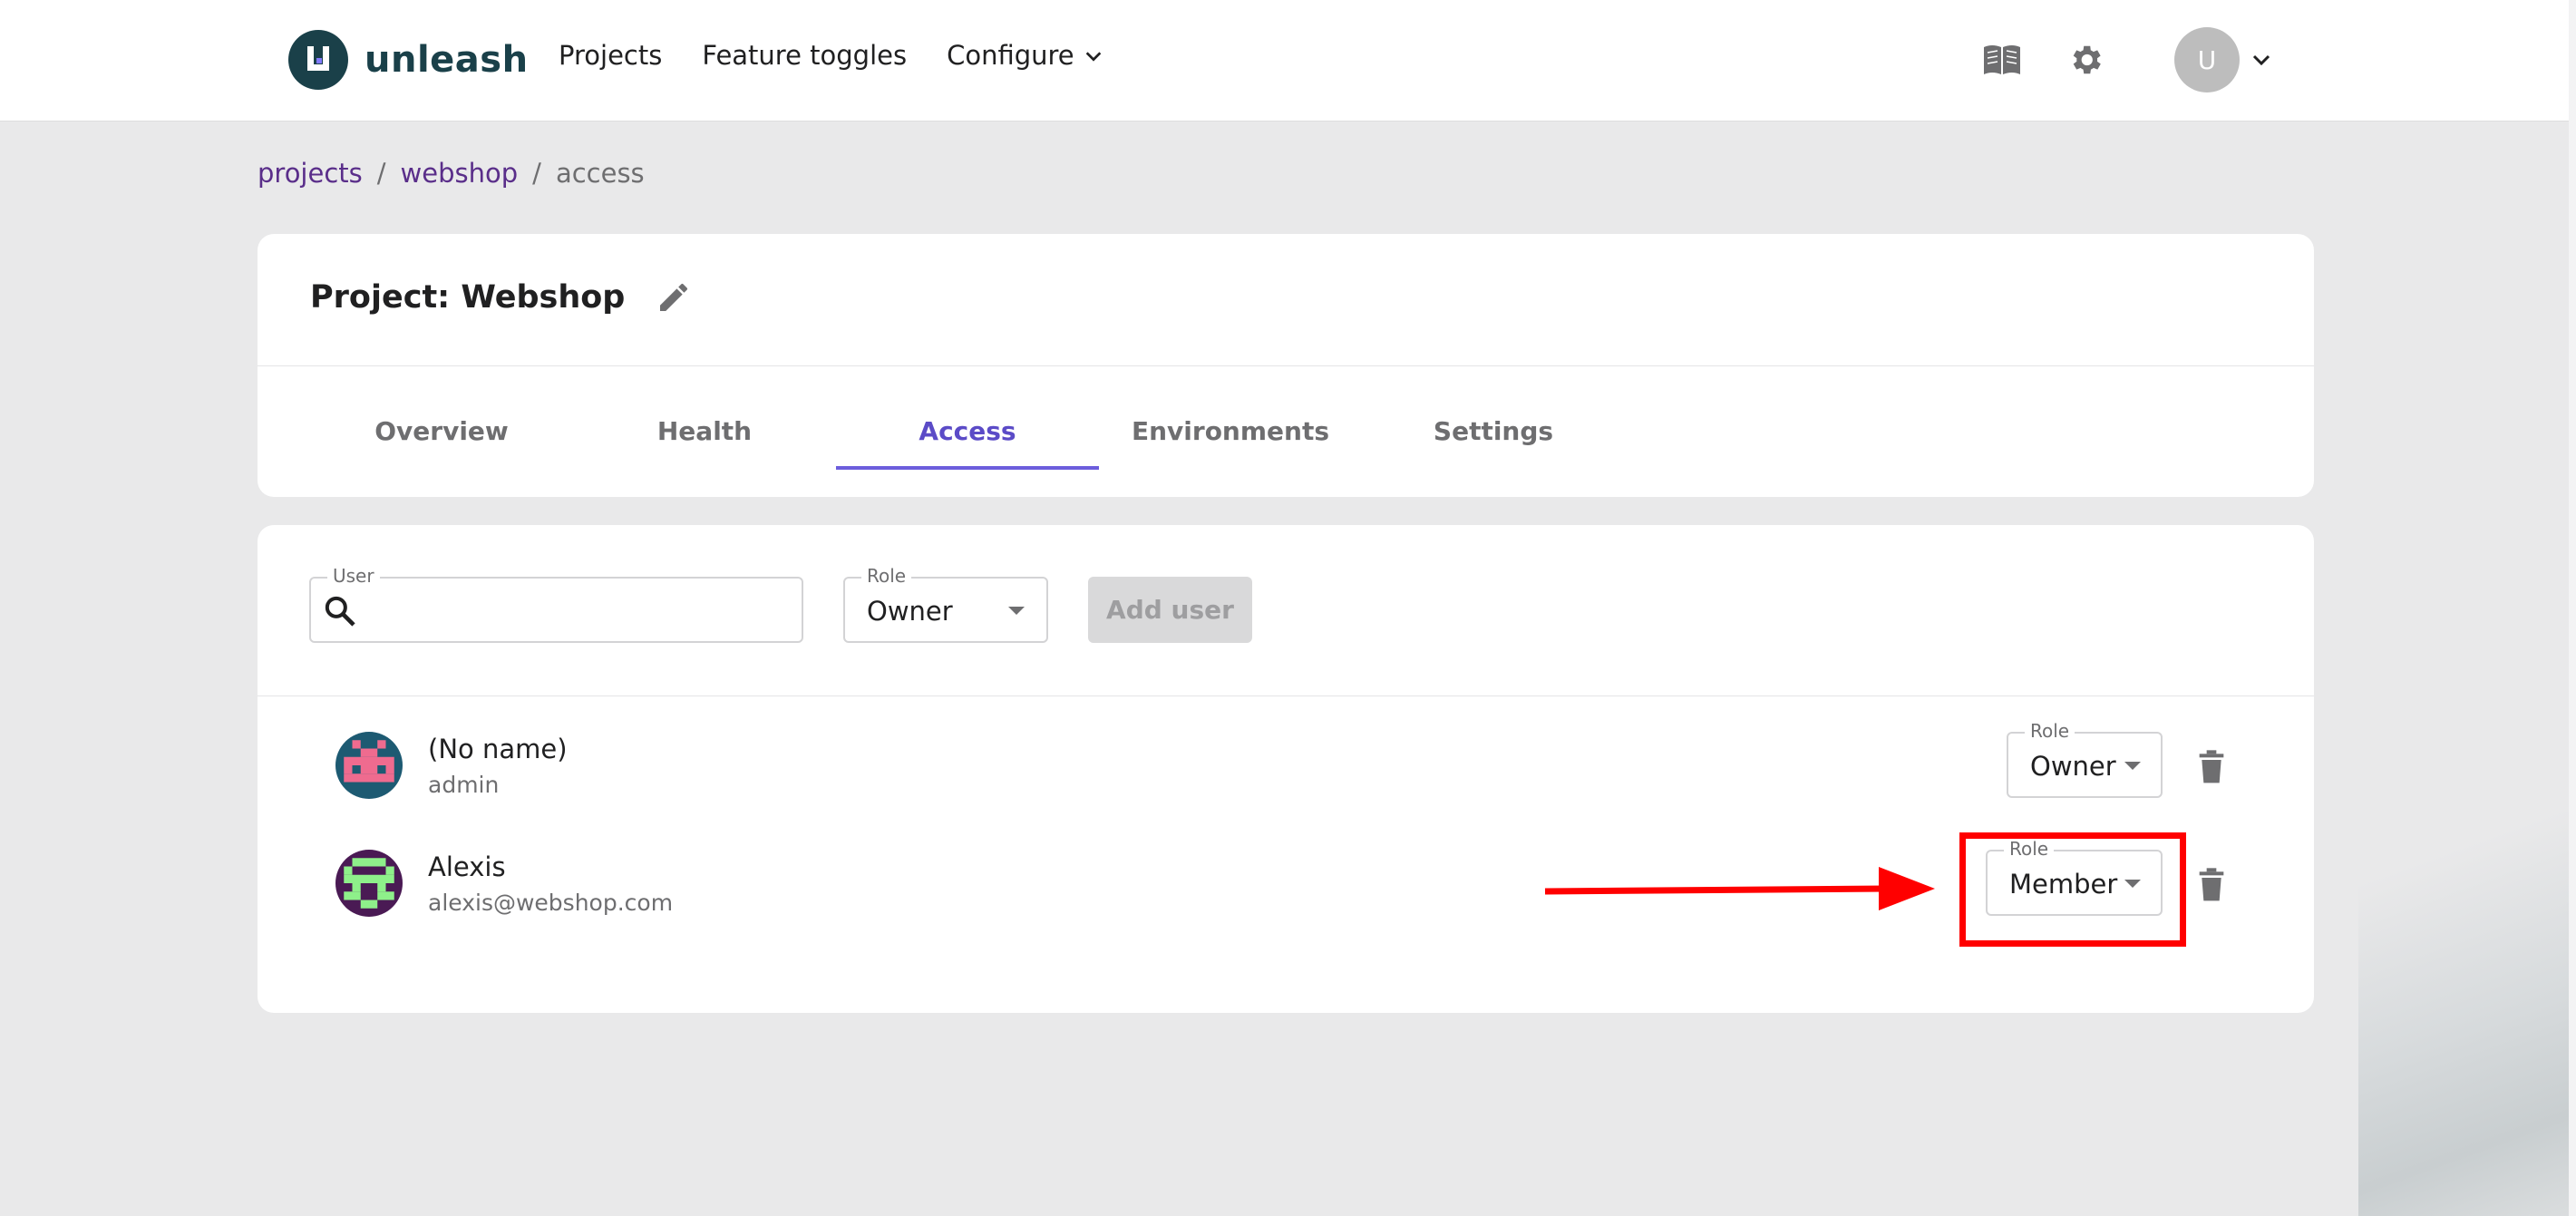  What do you see at coordinates (464, 785) in the screenshot?
I see `user-email: admin` at bounding box center [464, 785].